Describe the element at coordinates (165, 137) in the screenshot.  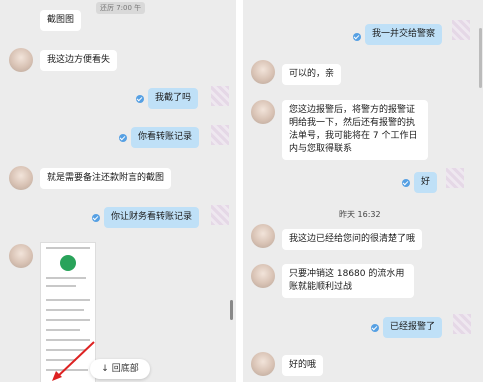
I see `message-outgoing: 你看转账记录` at that location.